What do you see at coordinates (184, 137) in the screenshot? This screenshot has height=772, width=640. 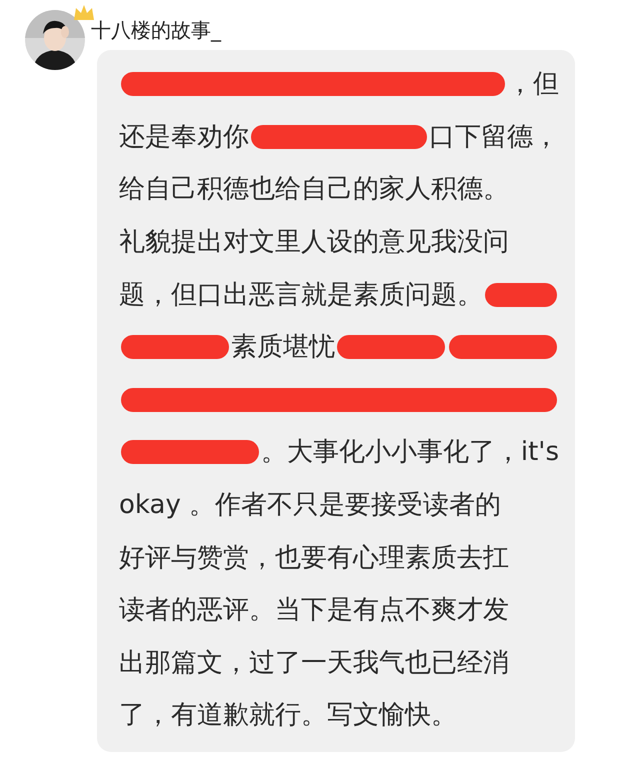 I see `message-text: 还是奉劝你` at bounding box center [184, 137].